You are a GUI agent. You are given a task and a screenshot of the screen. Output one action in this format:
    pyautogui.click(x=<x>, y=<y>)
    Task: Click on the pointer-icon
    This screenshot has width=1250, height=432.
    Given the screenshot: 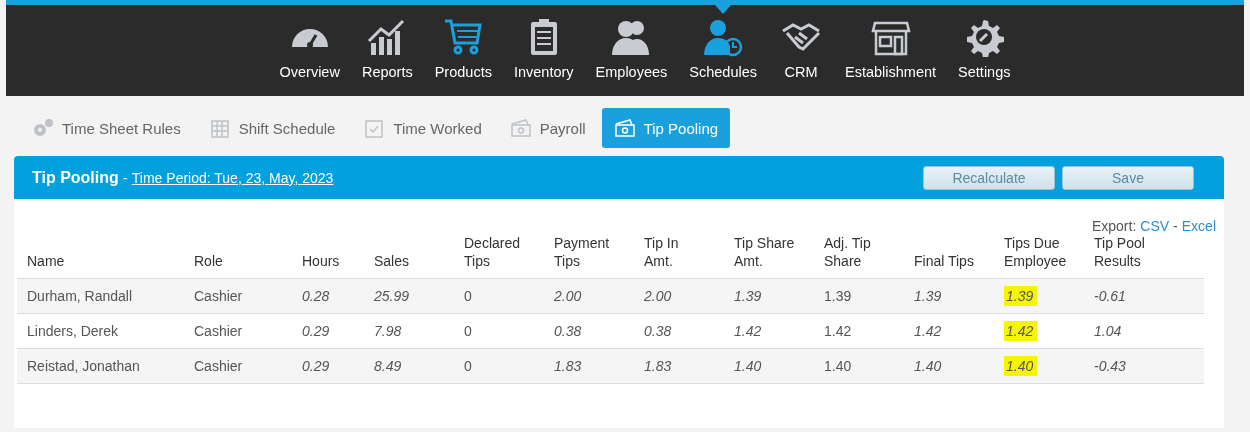 What is the action you would take?
    pyautogui.click(x=723, y=9)
    